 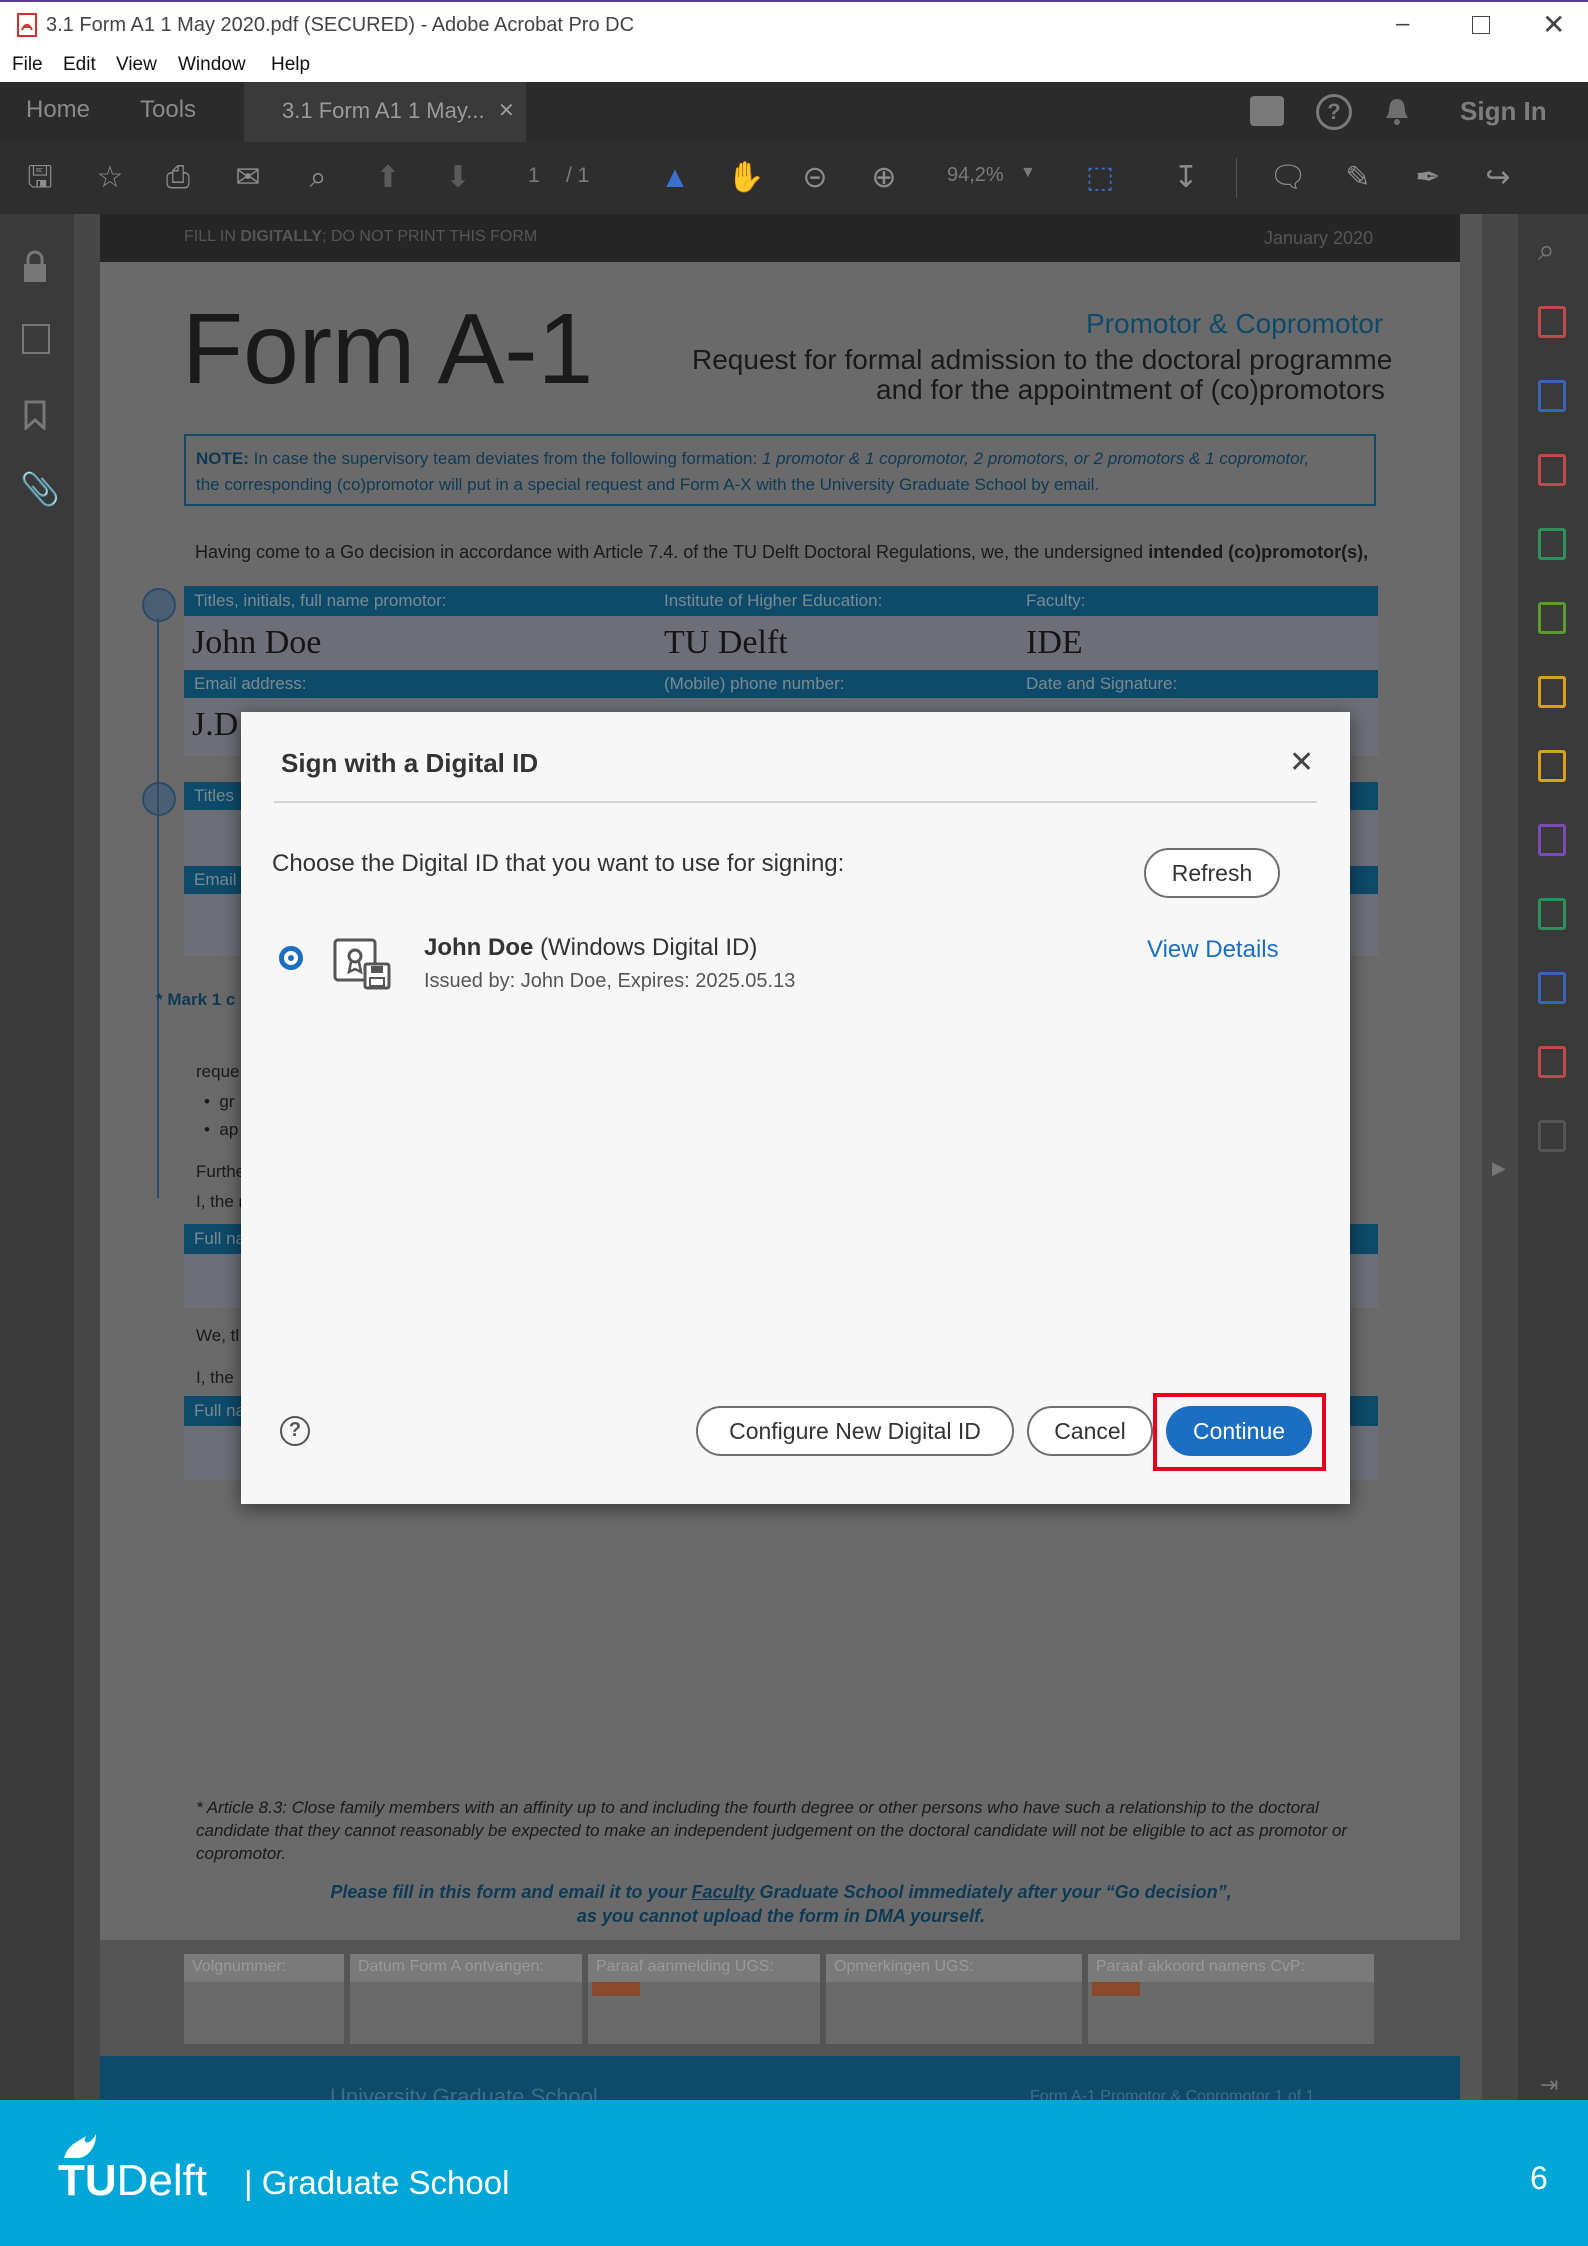 I want to click on digital-id-name: John Doe (Windows Digital ID), so click(x=590, y=948).